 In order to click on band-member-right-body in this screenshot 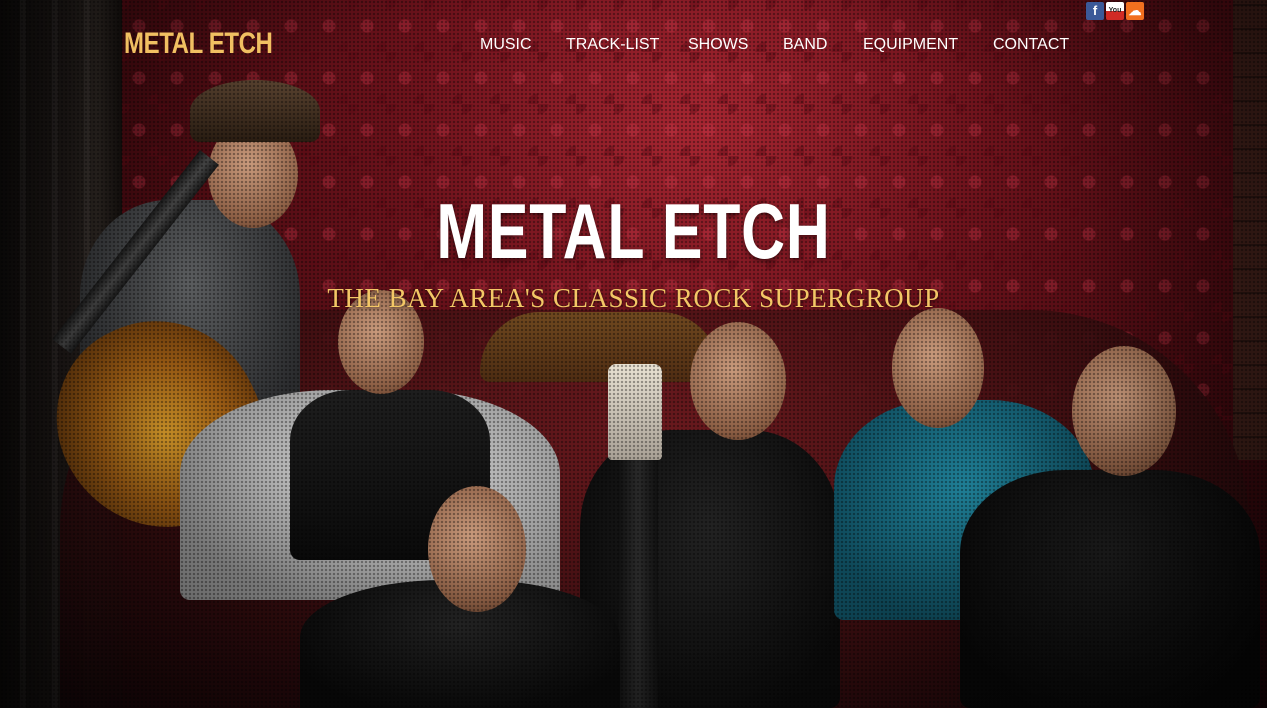, I will do `click(1110, 589)`.